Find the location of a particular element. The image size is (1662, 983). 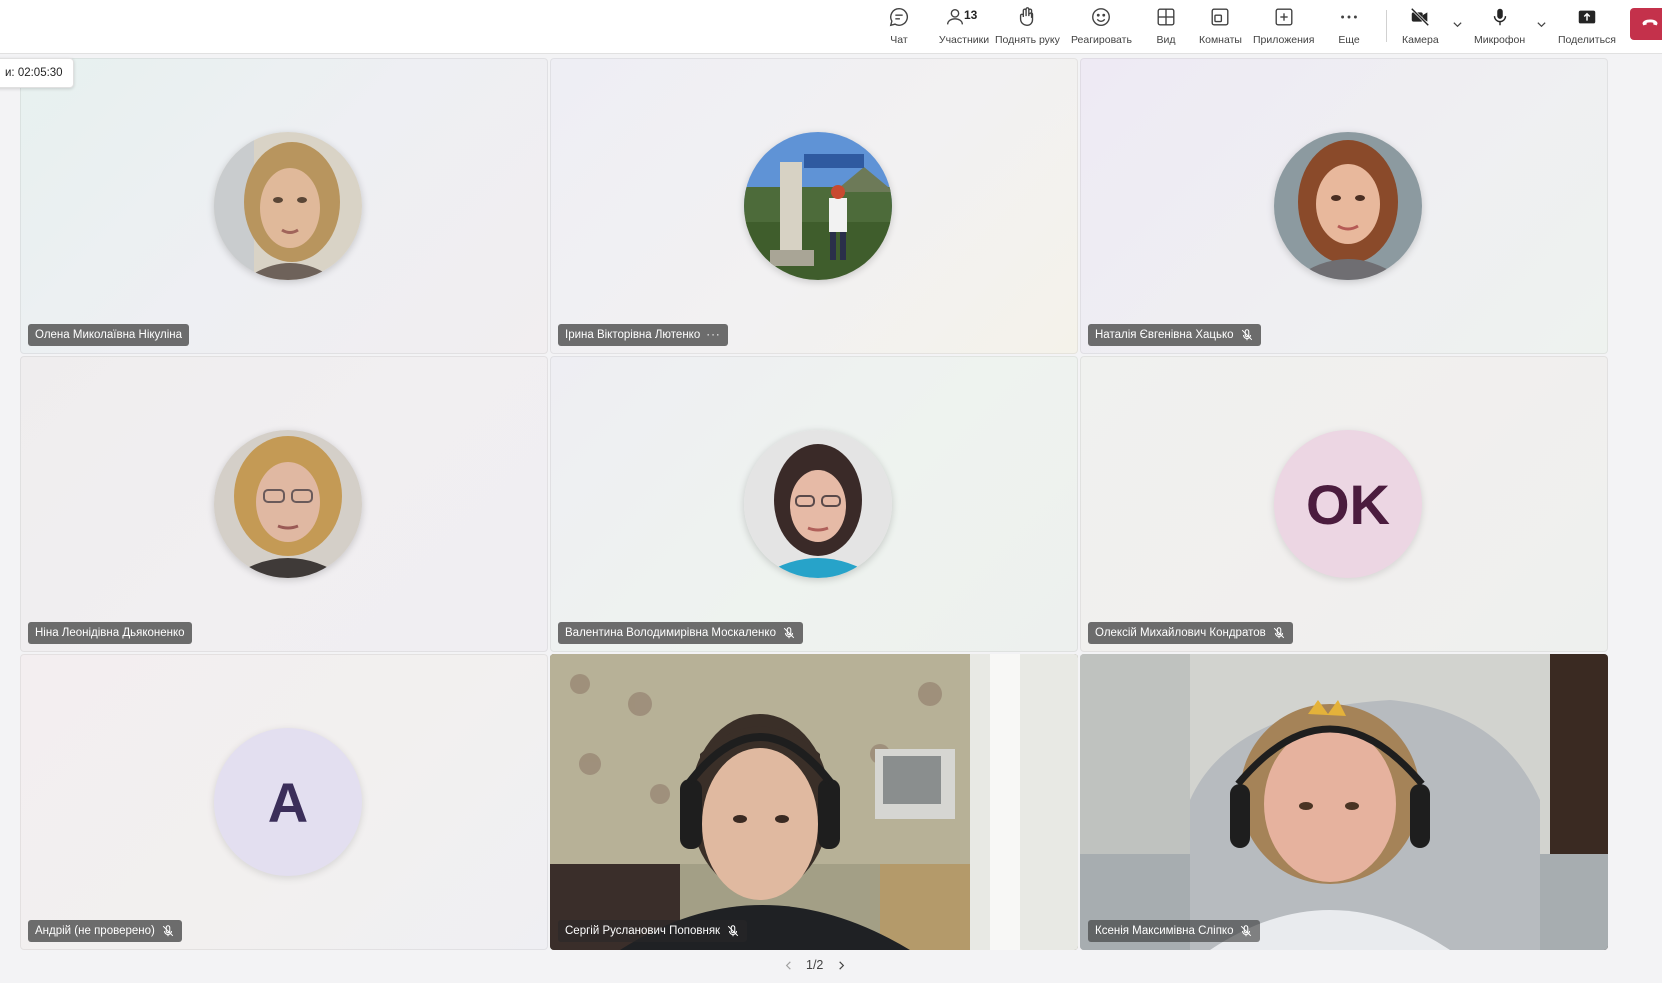

participants-button: 13 Участники is located at coordinates (964, 27).